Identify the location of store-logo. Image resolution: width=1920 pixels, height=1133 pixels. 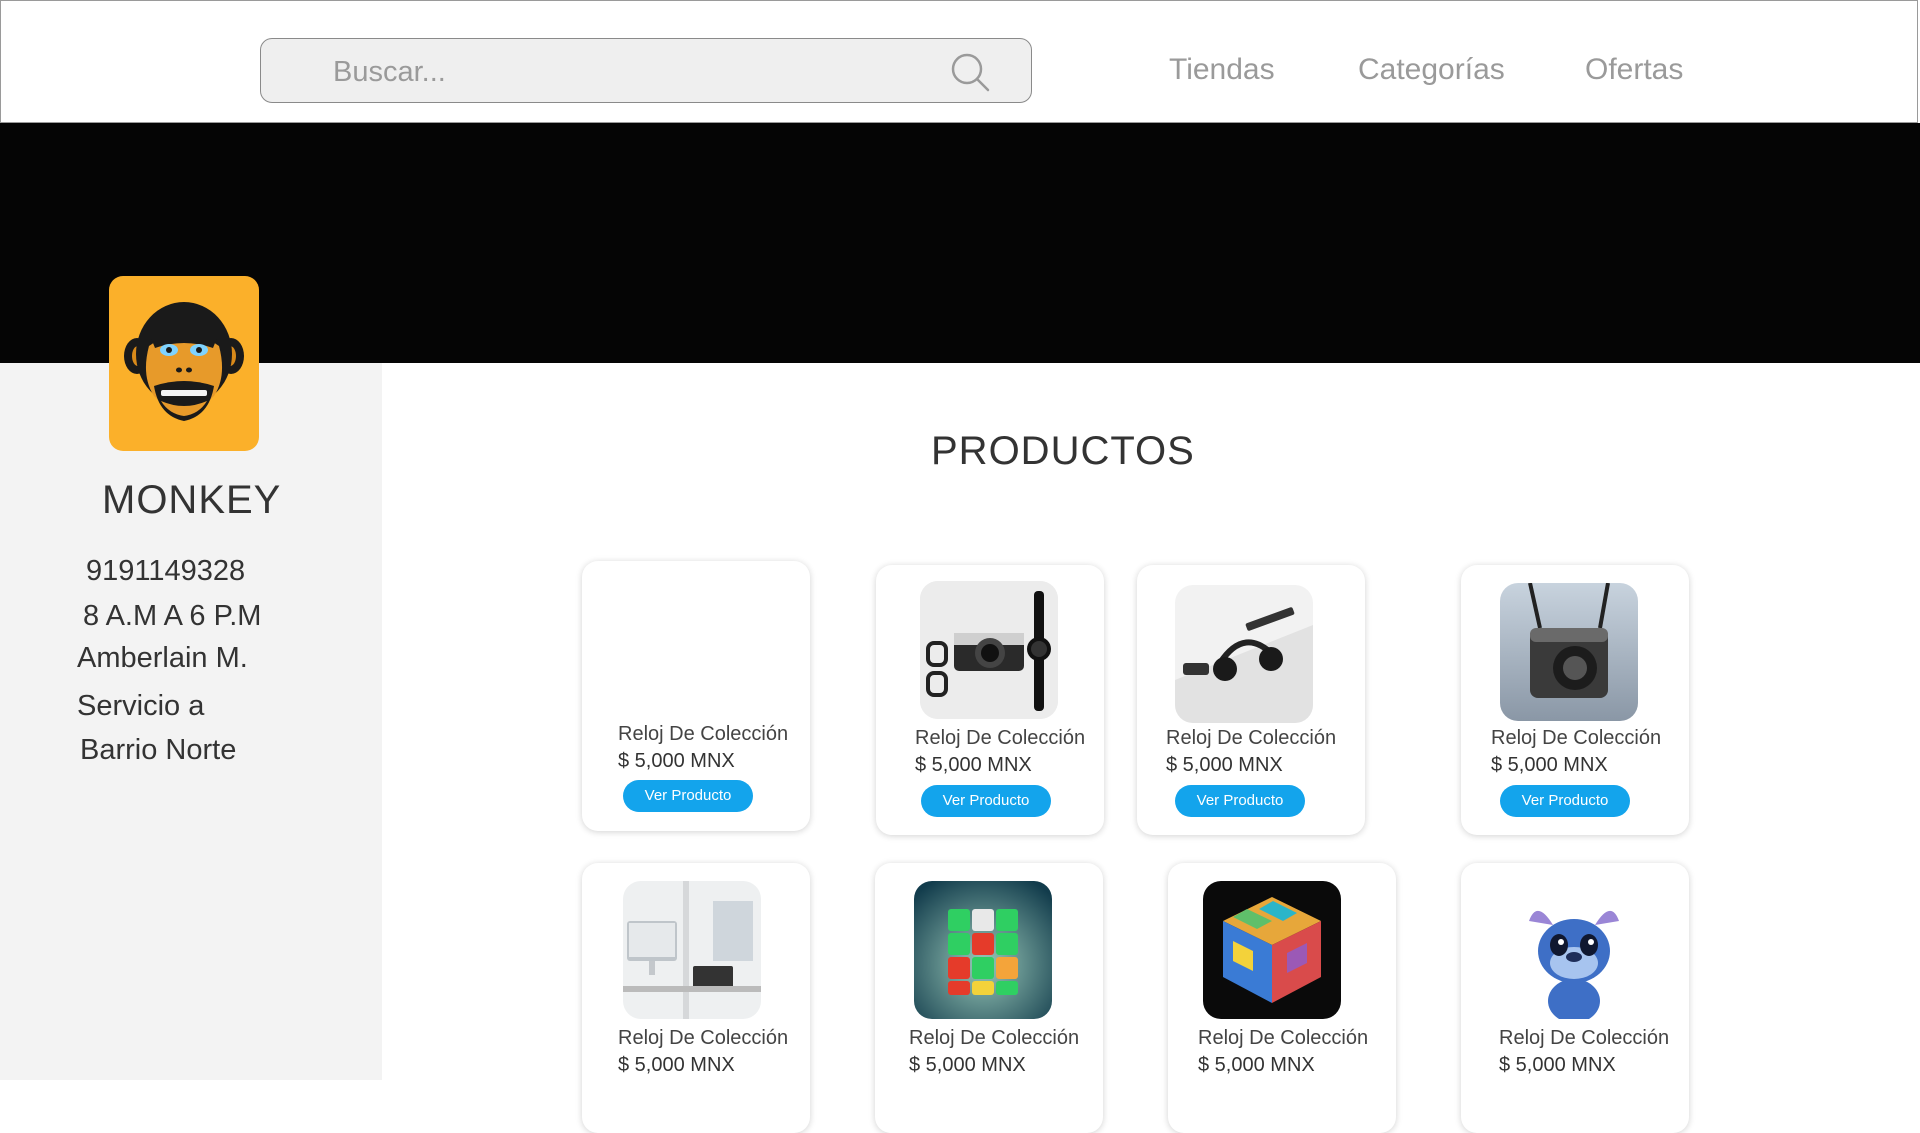
(184, 363).